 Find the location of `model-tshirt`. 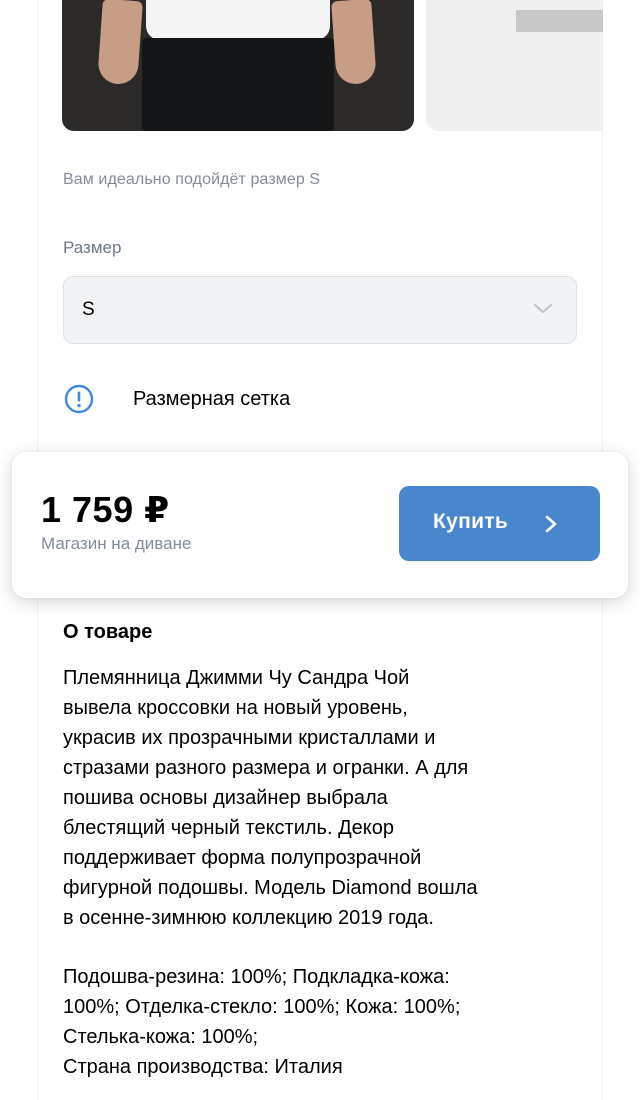

model-tshirt is located at coordinates (238, 20).